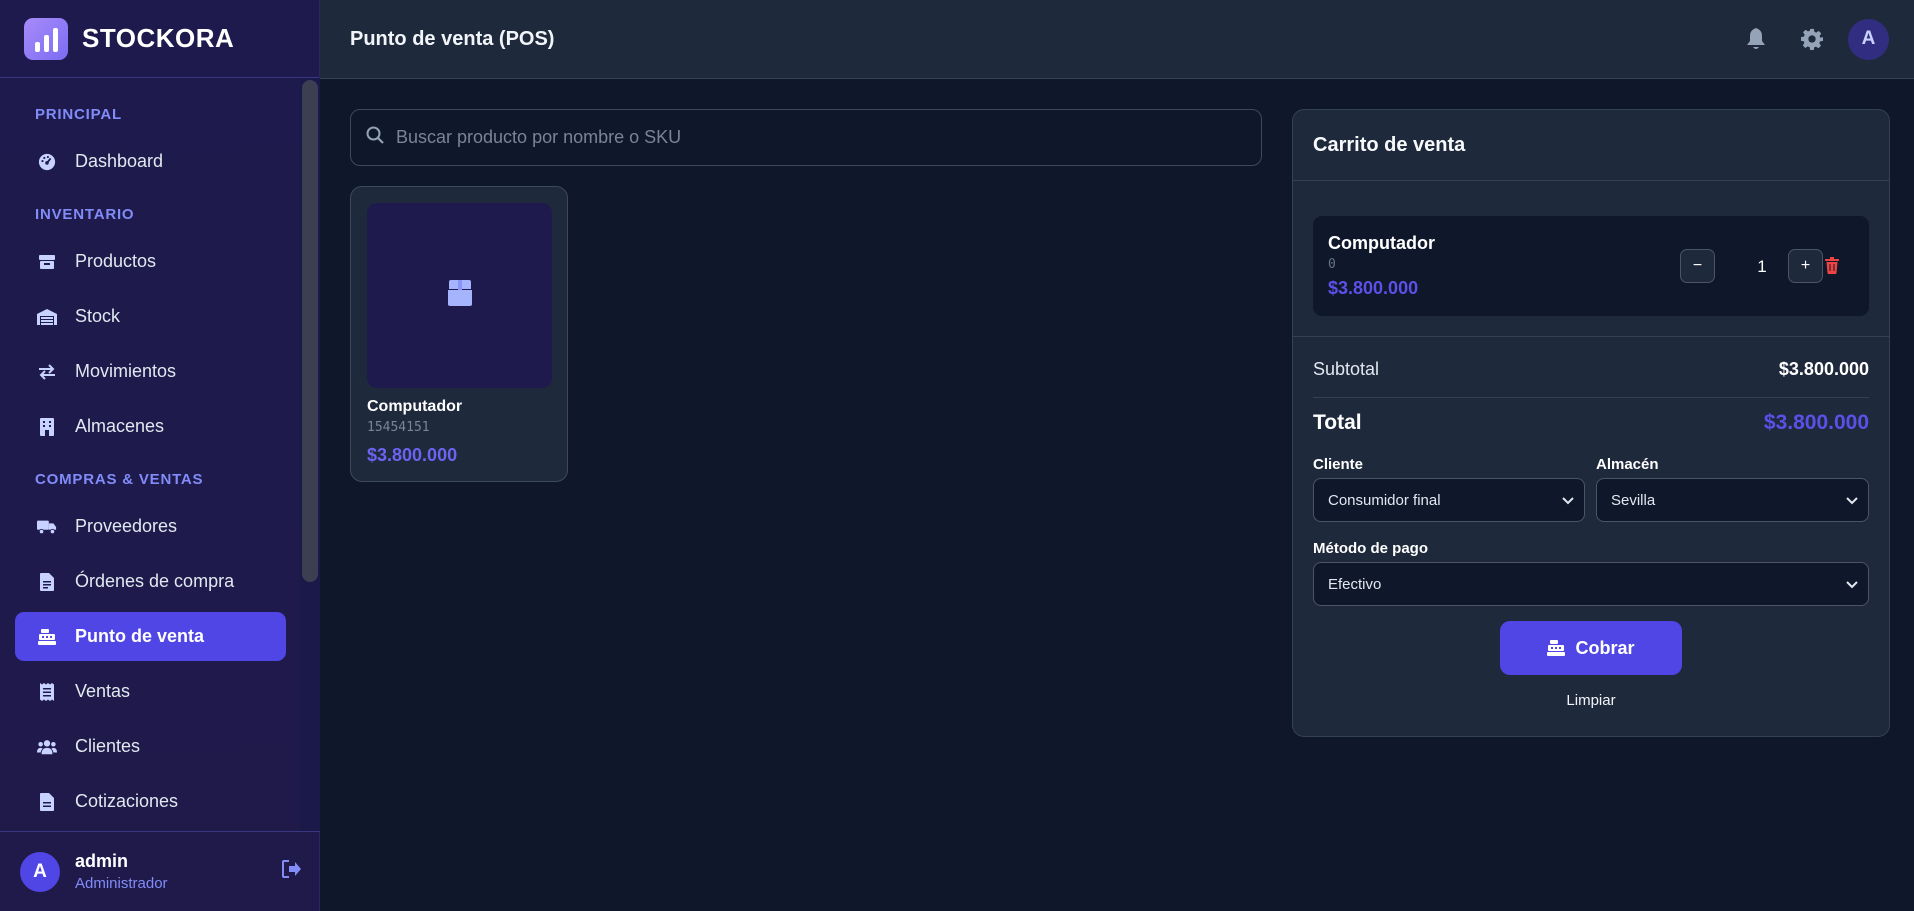 This screenshot has width=1914, height=911. Describe the element at coordinates (1591, 397) in the screenshot. I see `totals-divider` at that location.